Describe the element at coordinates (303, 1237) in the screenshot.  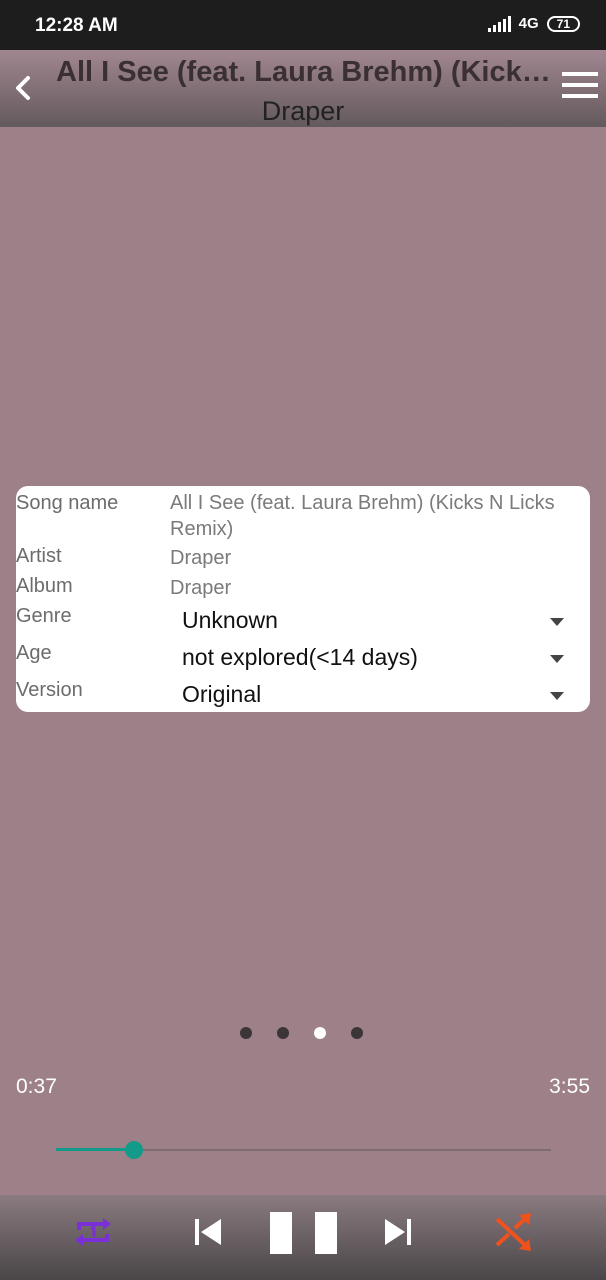
I see `player-controls` at that location.